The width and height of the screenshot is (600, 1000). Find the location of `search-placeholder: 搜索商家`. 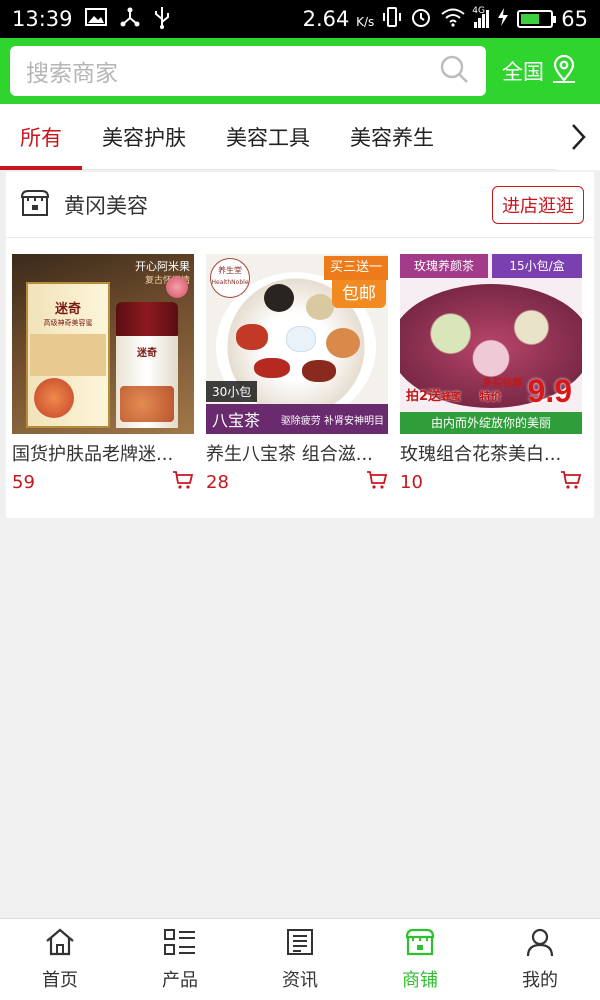

search-placeholder: 搜索商家 is located at coordinates (72, 74).